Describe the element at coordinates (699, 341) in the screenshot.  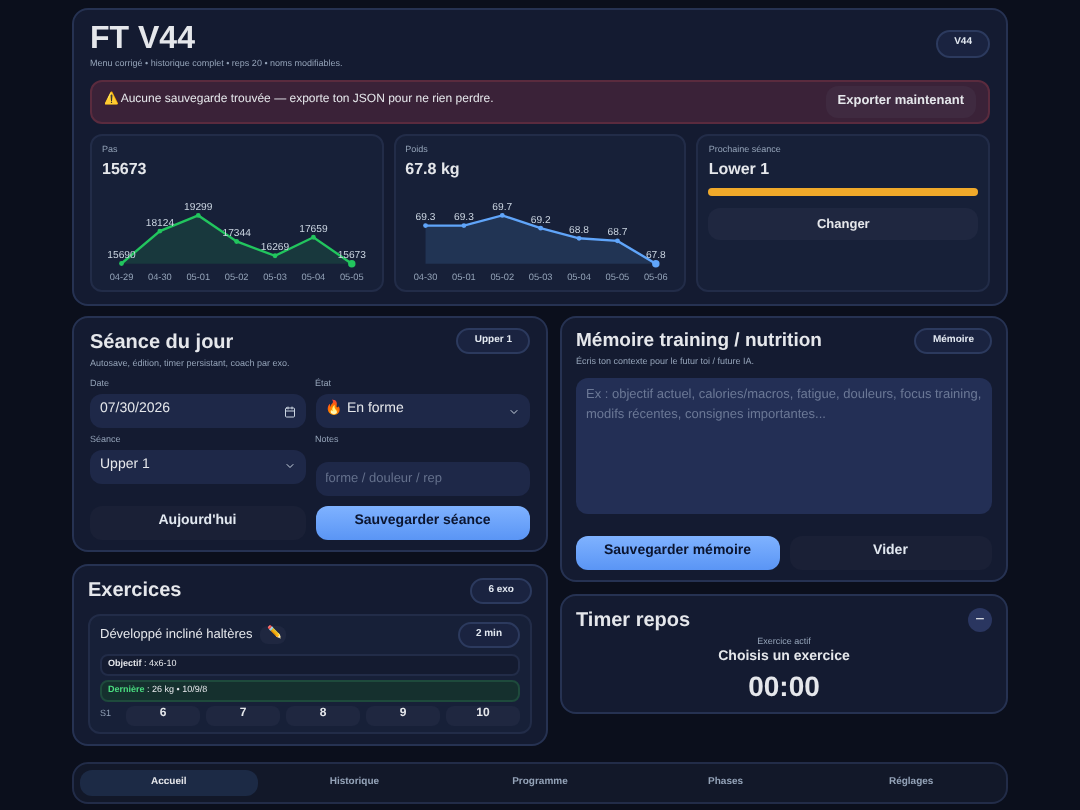
I see `section-title: Mémoire training / nutrition` at that location.